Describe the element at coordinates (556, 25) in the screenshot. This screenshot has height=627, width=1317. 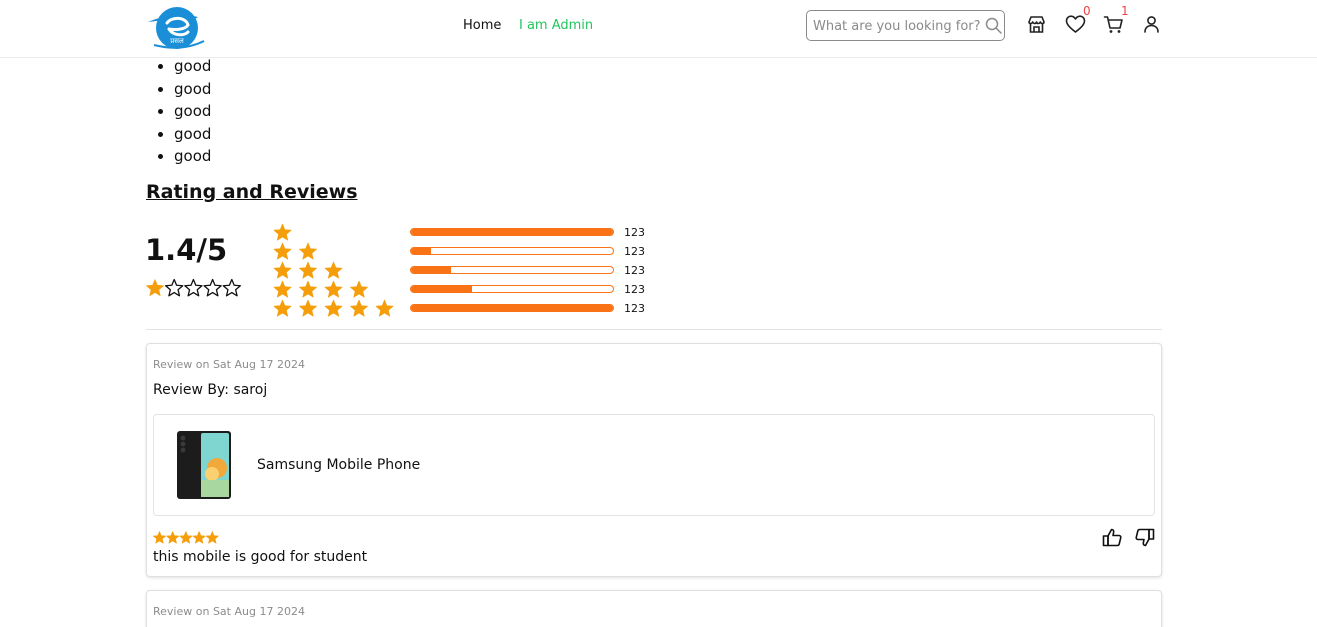
I see `nav-admin-link: I am Admin` at that location.